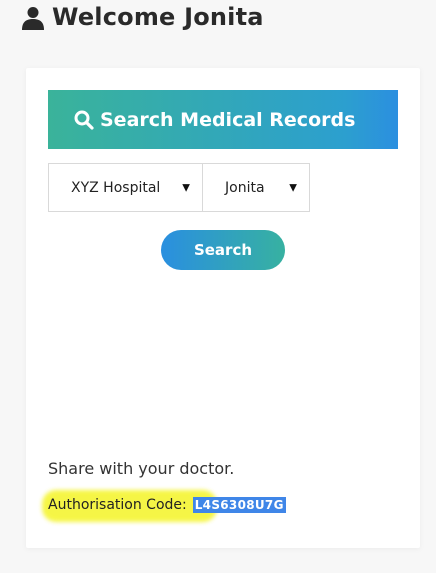  What do you see at coordinates (228, 119) in the screenshot?
I see `banner-title: Search Medical Records` at bounding box center [228, 119].